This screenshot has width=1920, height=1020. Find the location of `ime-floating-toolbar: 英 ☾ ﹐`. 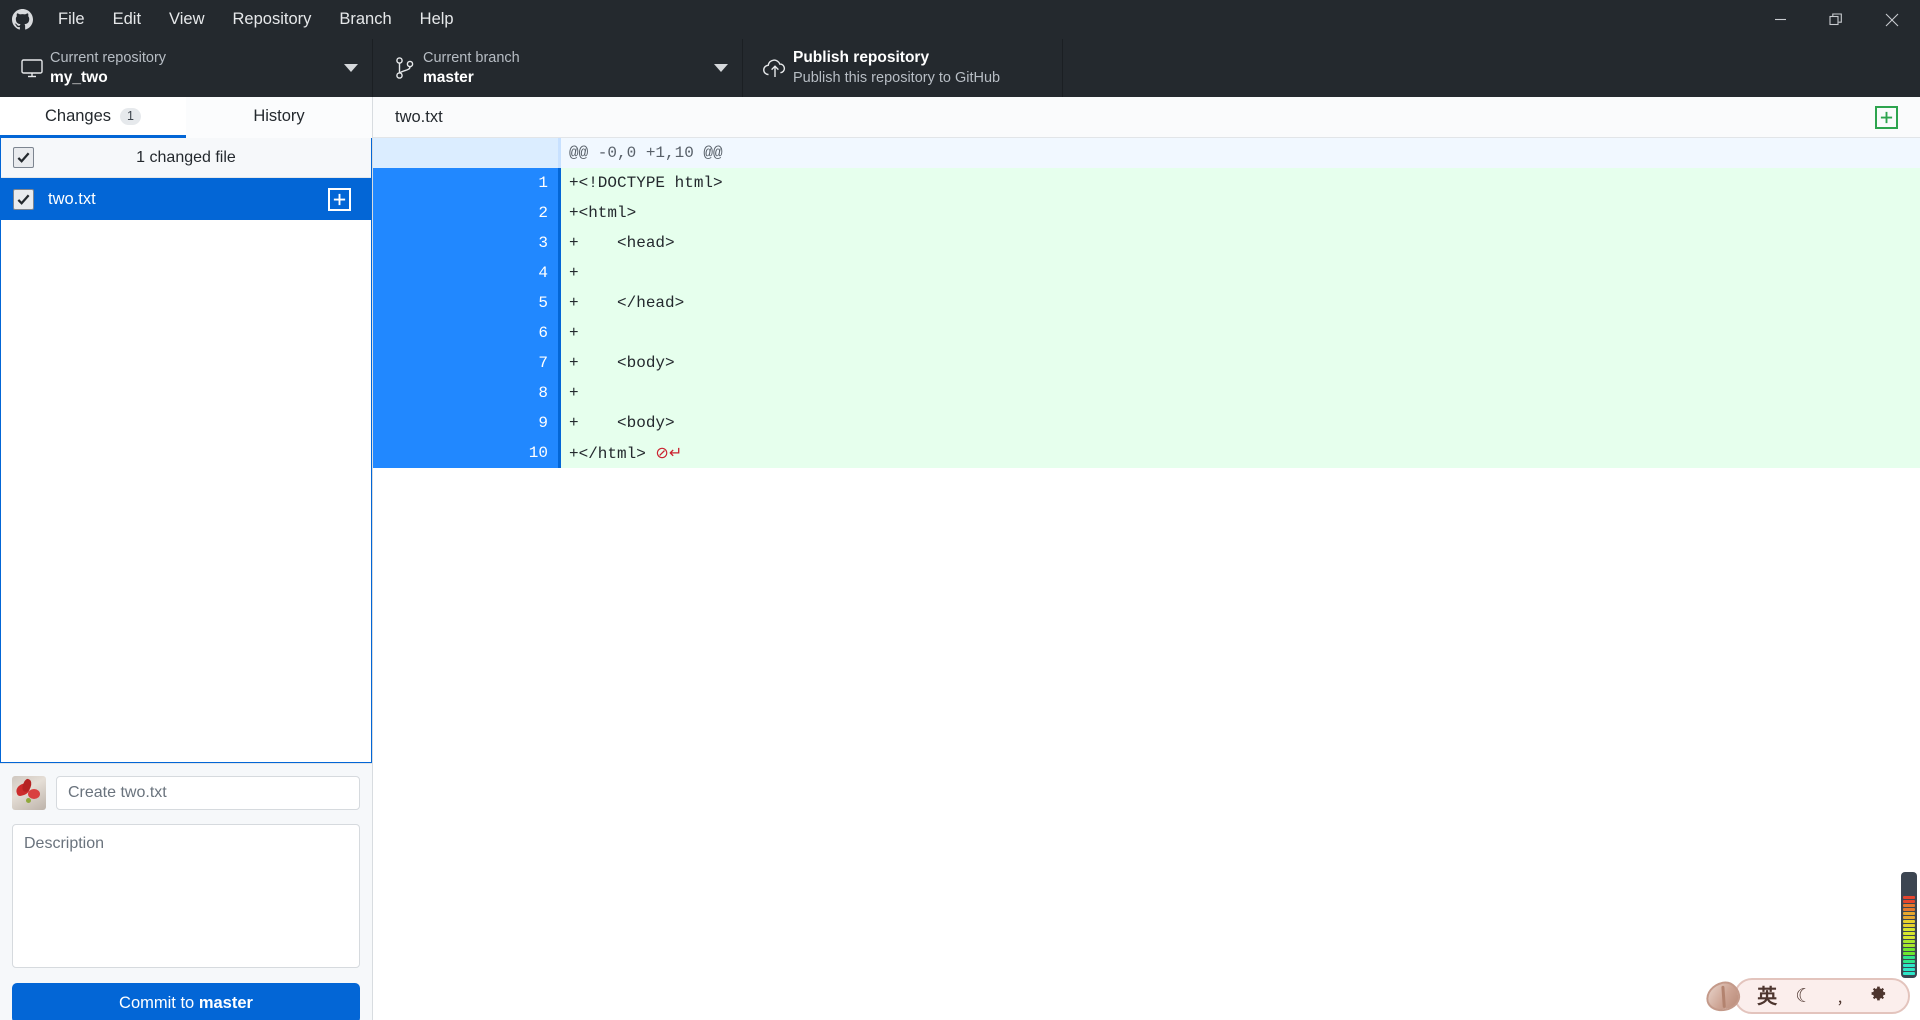

ime-floating-toolbar: 英 ☾ ﹐ is located at coordinates (1806, 996).